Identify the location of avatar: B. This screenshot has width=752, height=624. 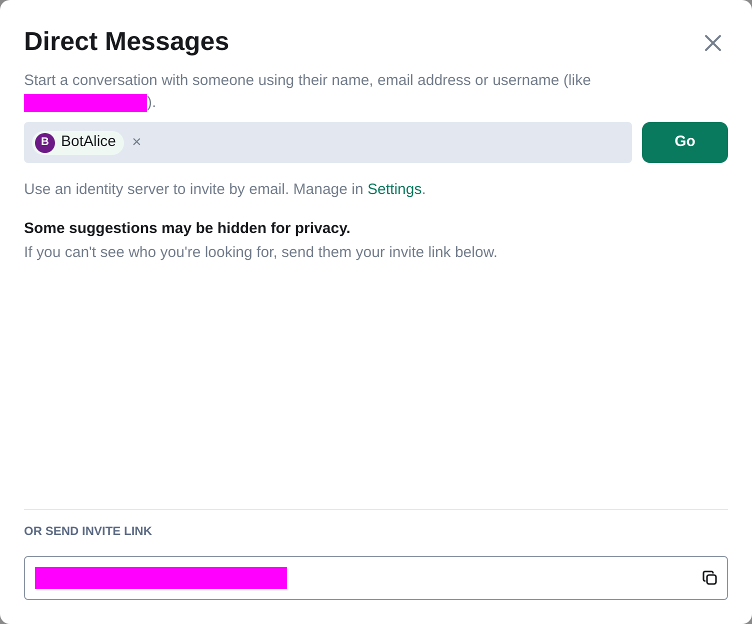
(45, 142).